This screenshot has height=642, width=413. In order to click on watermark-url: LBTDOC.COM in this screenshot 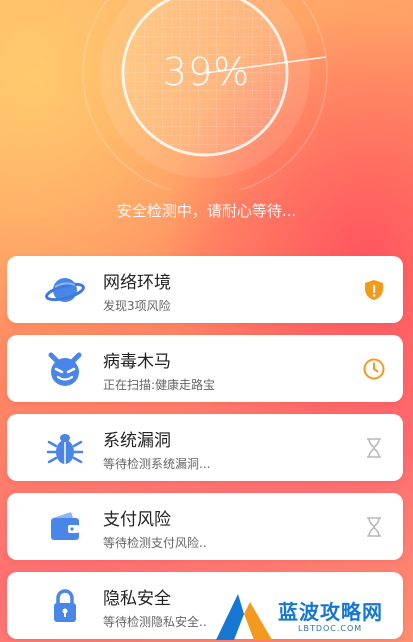, I will do `click(330, 628)`.